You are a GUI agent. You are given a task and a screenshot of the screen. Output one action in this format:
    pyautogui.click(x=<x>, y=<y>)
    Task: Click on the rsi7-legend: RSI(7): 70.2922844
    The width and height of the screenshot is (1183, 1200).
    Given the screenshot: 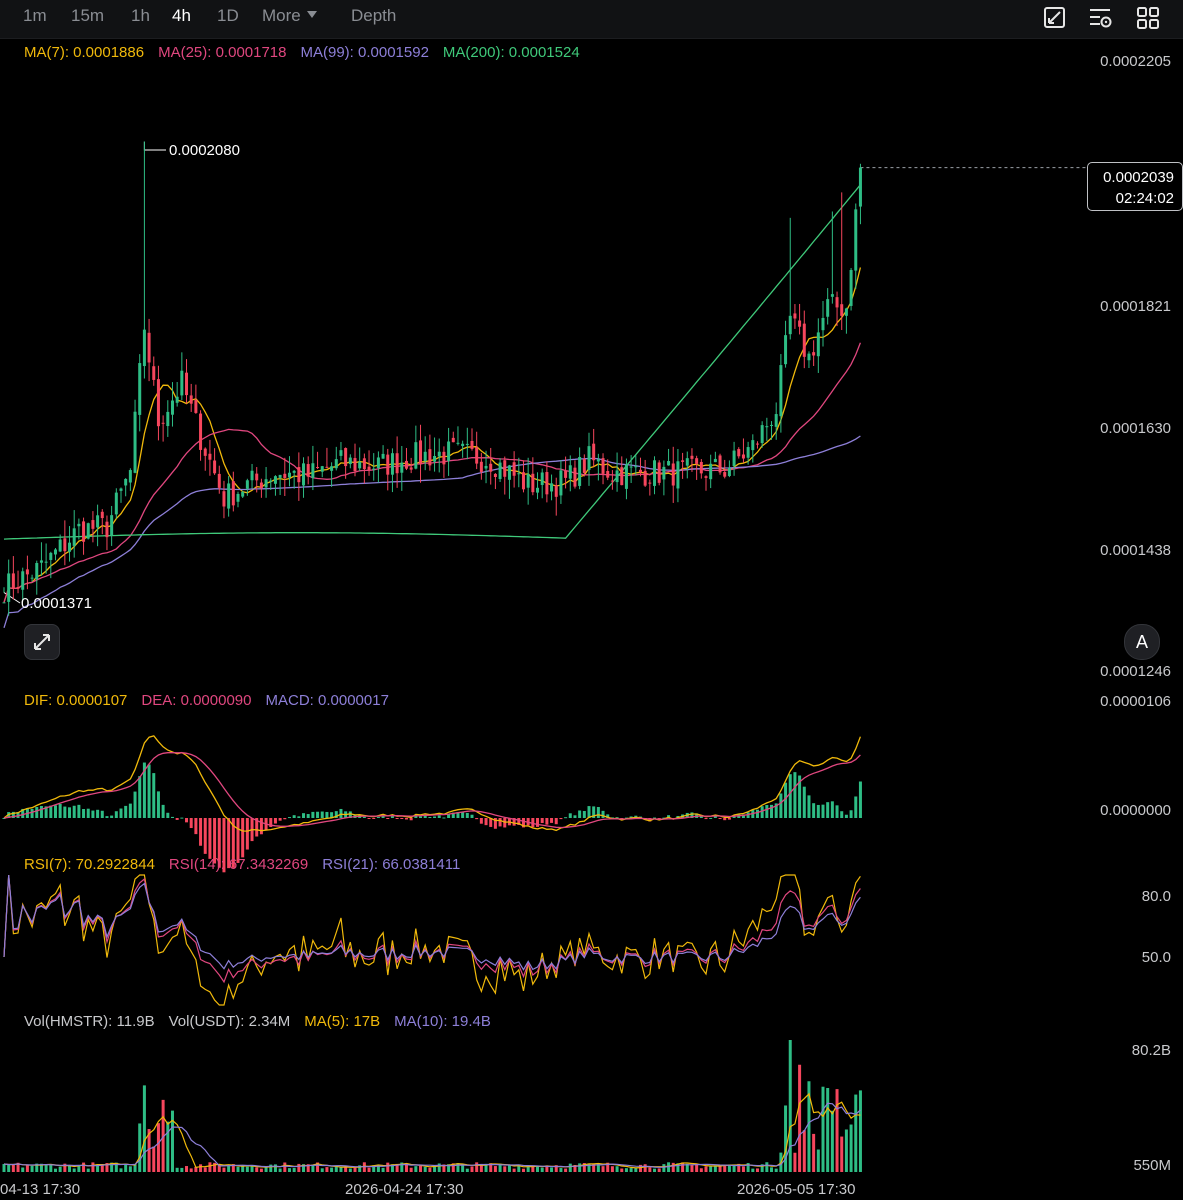 What is the action you would take?
    pyautogui.click(x=89, y=864)
    